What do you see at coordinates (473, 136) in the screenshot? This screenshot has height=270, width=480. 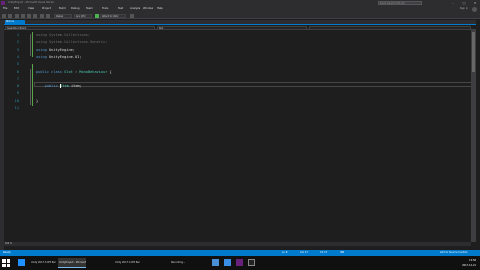 I see `vertical-scrollbar` at bounding box center [473, 136].